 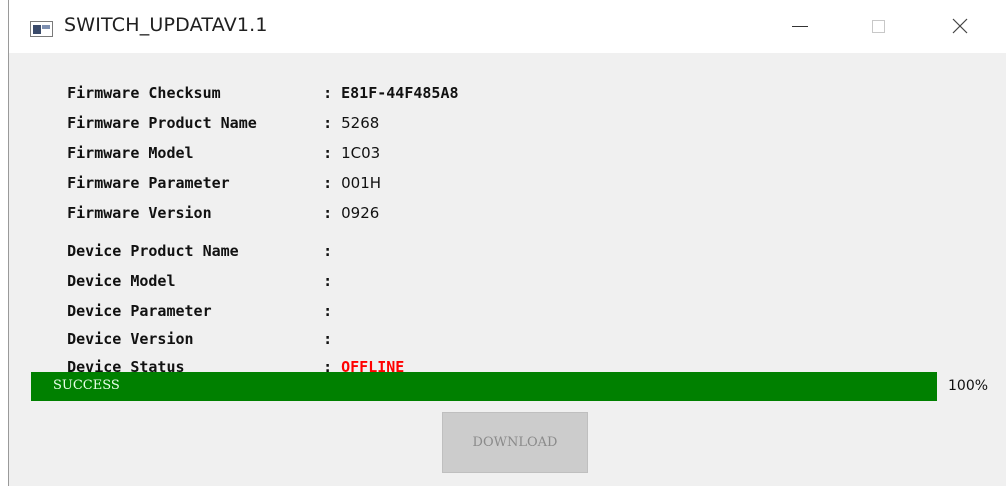 I want to click on device-status-row: Device Status: OFFLINE, so click(x=236, y=367).